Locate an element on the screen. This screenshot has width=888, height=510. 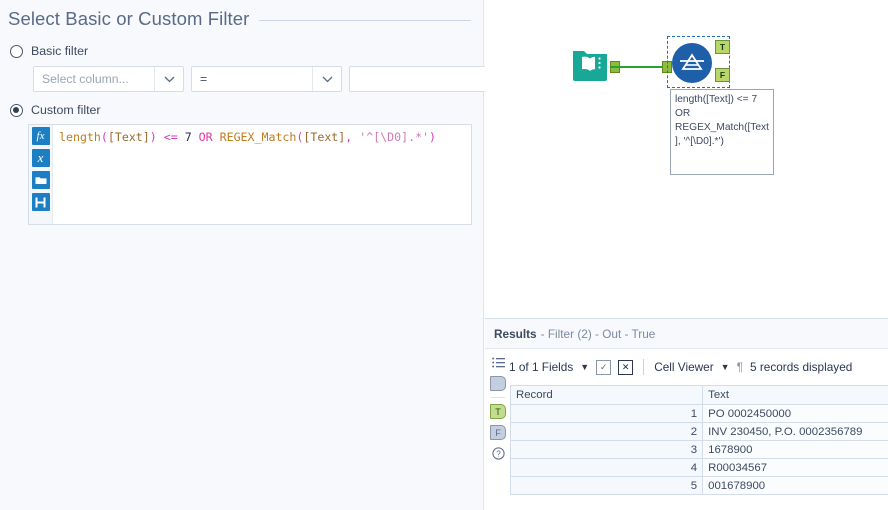
filter-tool-node: T F is located at coordinates (698, 62).